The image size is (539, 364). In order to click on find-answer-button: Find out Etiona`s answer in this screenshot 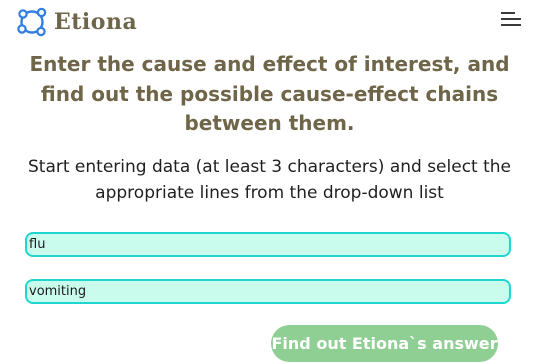, I will do `click(384, 343)`.